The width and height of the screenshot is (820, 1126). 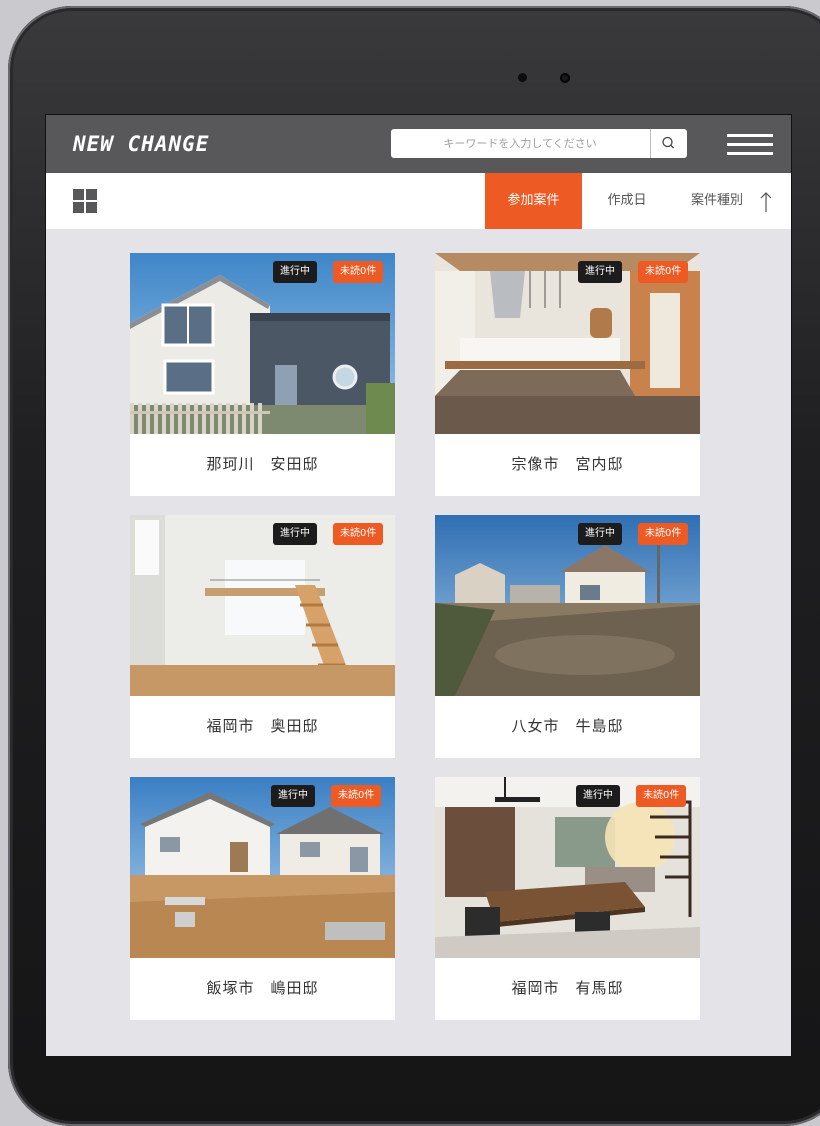 What do you see at coordinates (750, 145) in the screenshot?
I see `hamburger-menu-icon` at bounding box center [750, 145].